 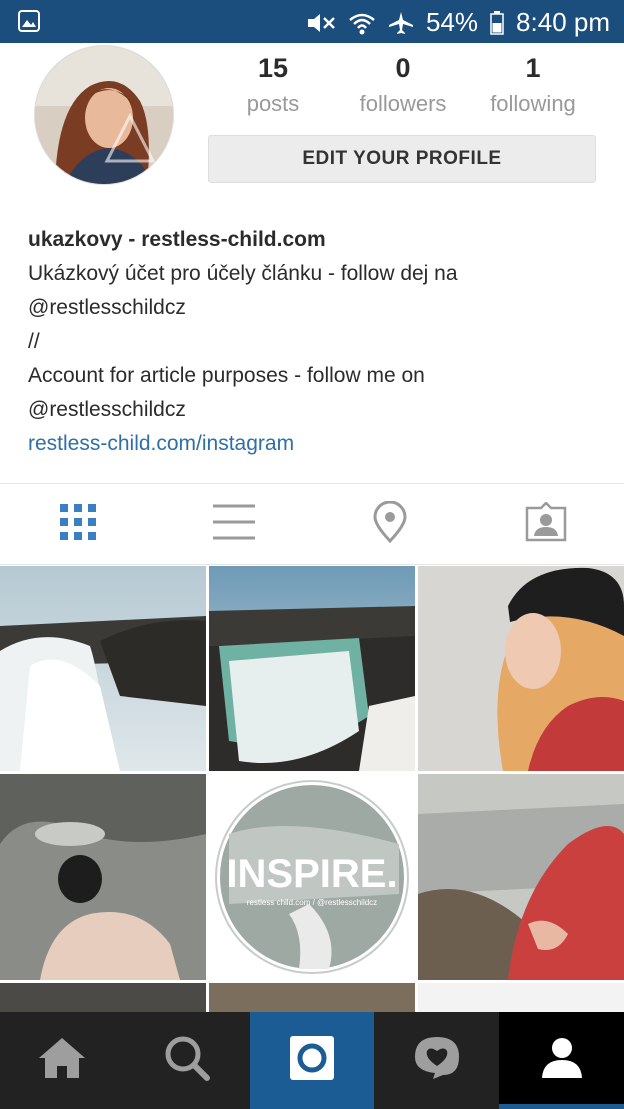 I want to click on search-icon, so click(x=187, y=1060).